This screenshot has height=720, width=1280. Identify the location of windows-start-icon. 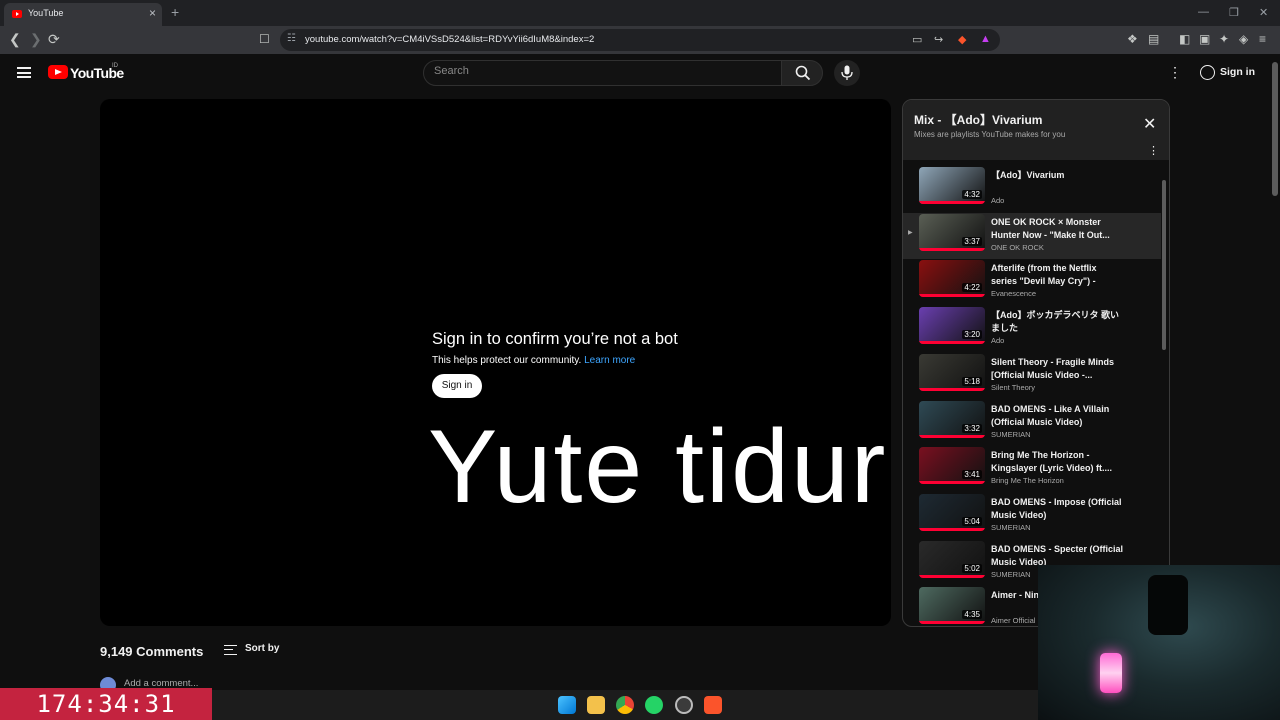
(567, 705).